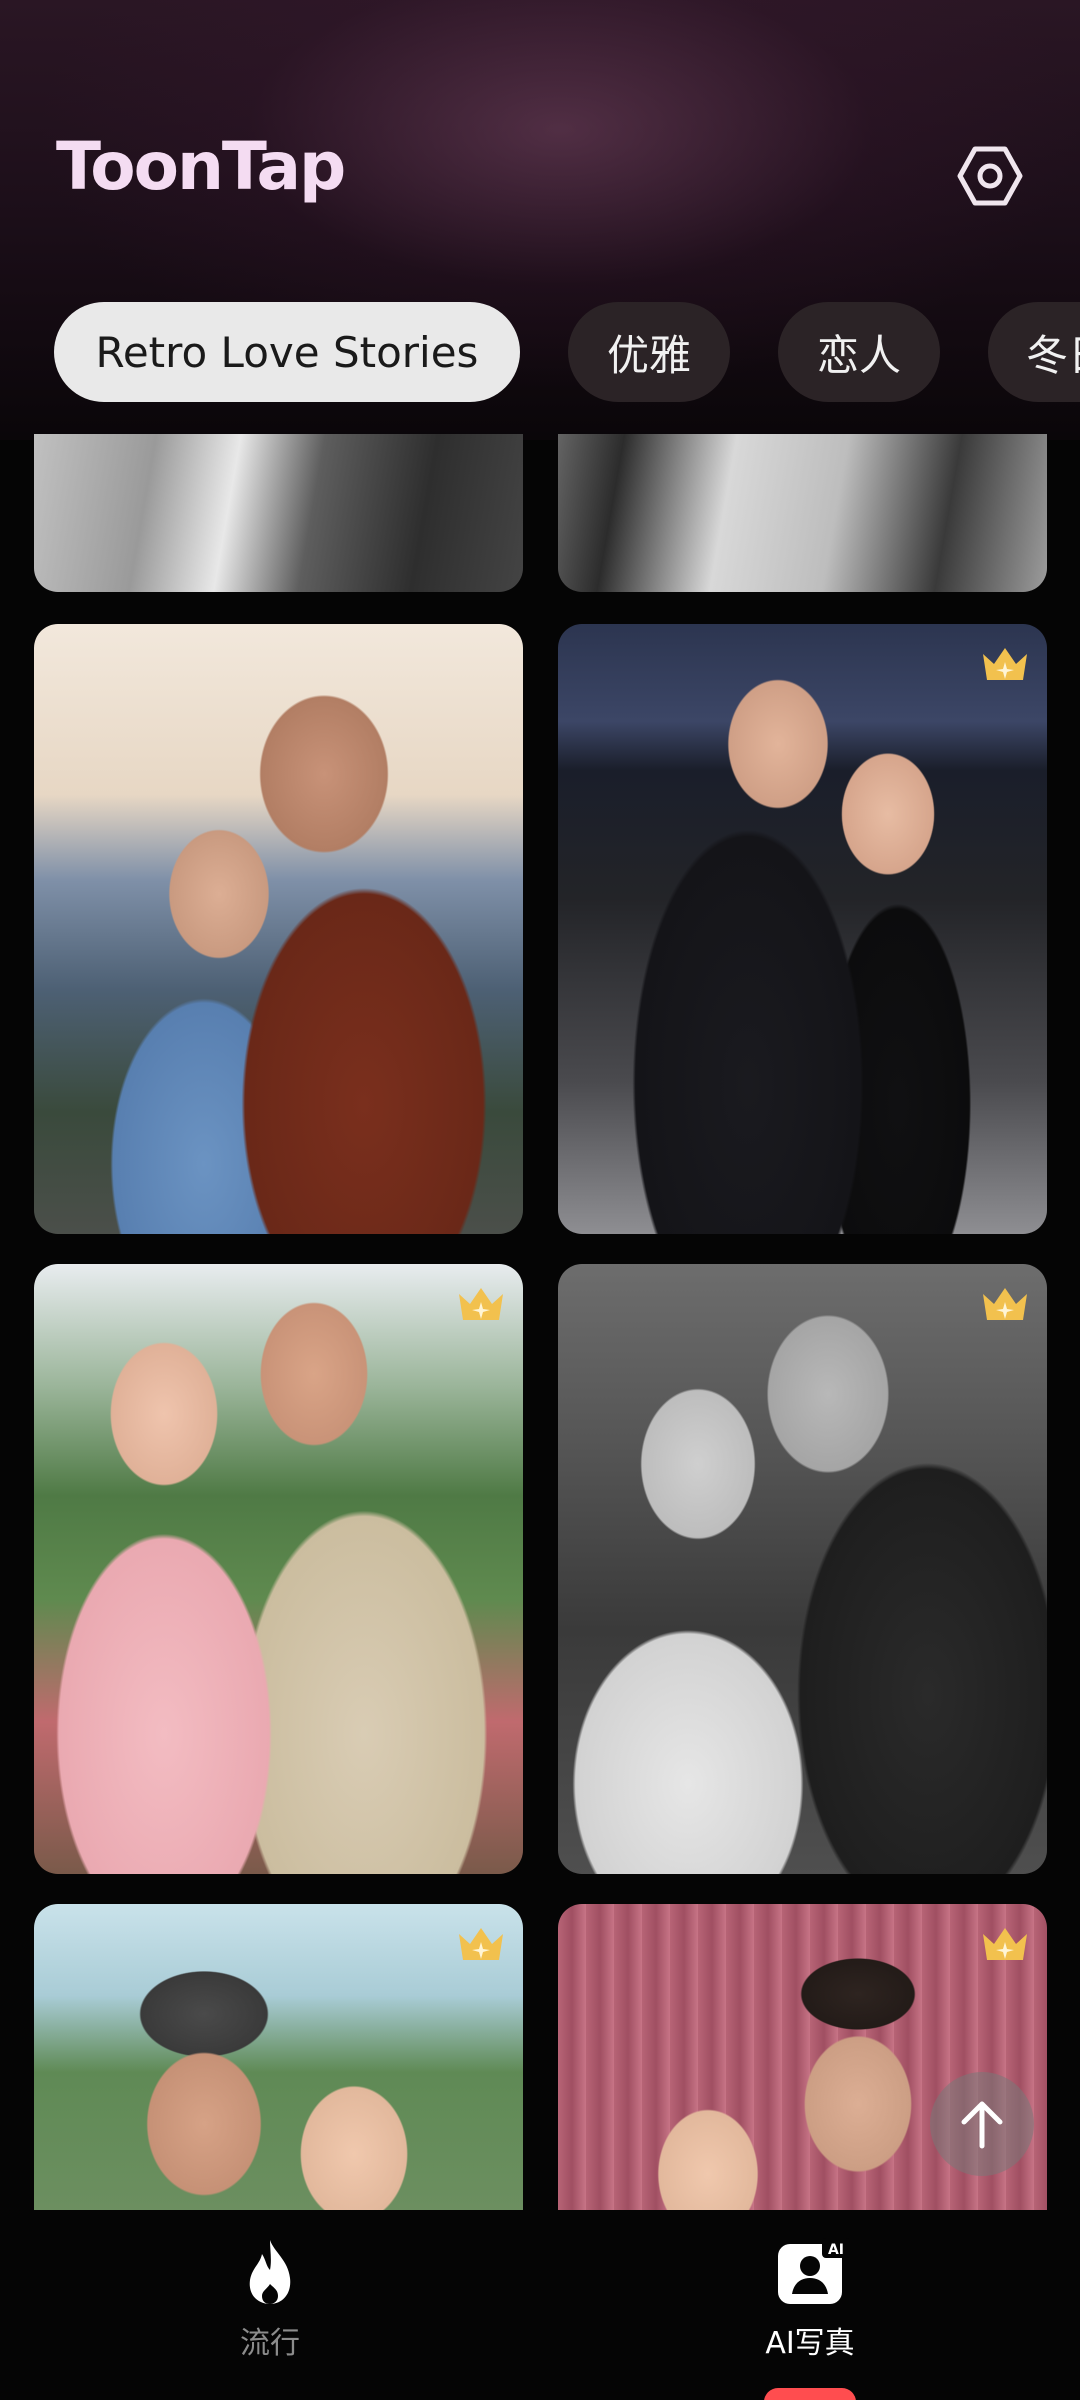 This screenshot has height=2400, width=1080. I want to click on app-logo: ToonTap, so click(201, 166).